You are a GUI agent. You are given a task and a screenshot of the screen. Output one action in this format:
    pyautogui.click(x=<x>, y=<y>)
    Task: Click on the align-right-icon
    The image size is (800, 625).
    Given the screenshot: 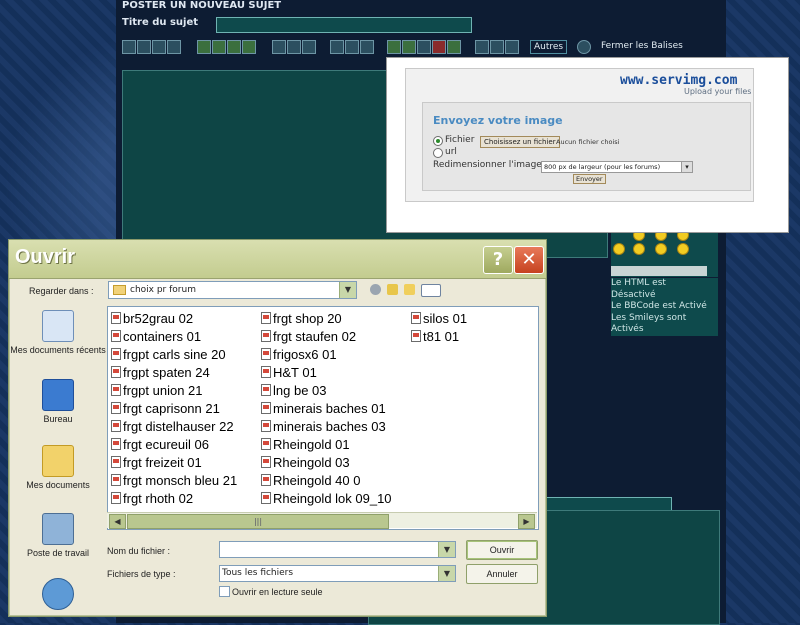 What is the action you would take?
    pyautogui.click(x=234, y=47)
    